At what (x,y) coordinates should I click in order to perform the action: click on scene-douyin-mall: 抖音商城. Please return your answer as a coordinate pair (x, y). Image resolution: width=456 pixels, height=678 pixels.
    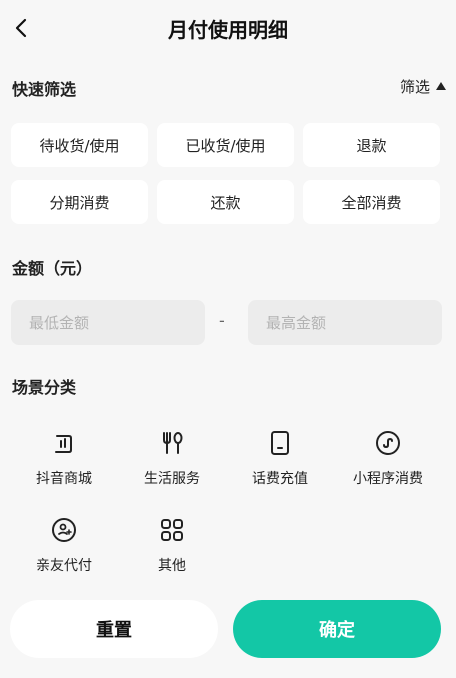
    Looking at the image, I should click on (64, 460).